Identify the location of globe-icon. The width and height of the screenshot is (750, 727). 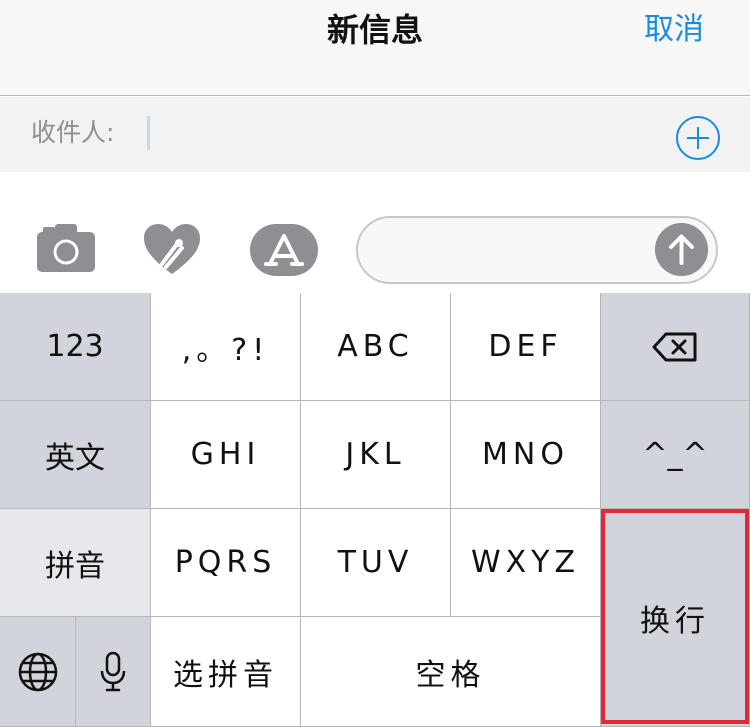
(37, 671).